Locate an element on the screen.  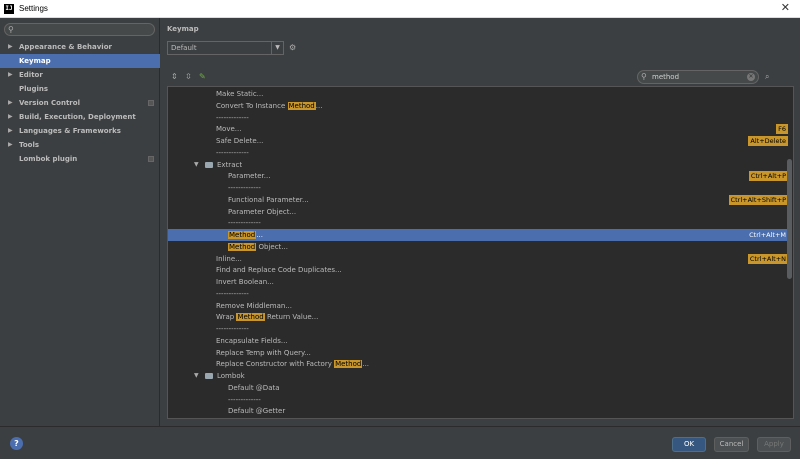
tree-action-row: Default @Getter is located at coordinates (478, 411).